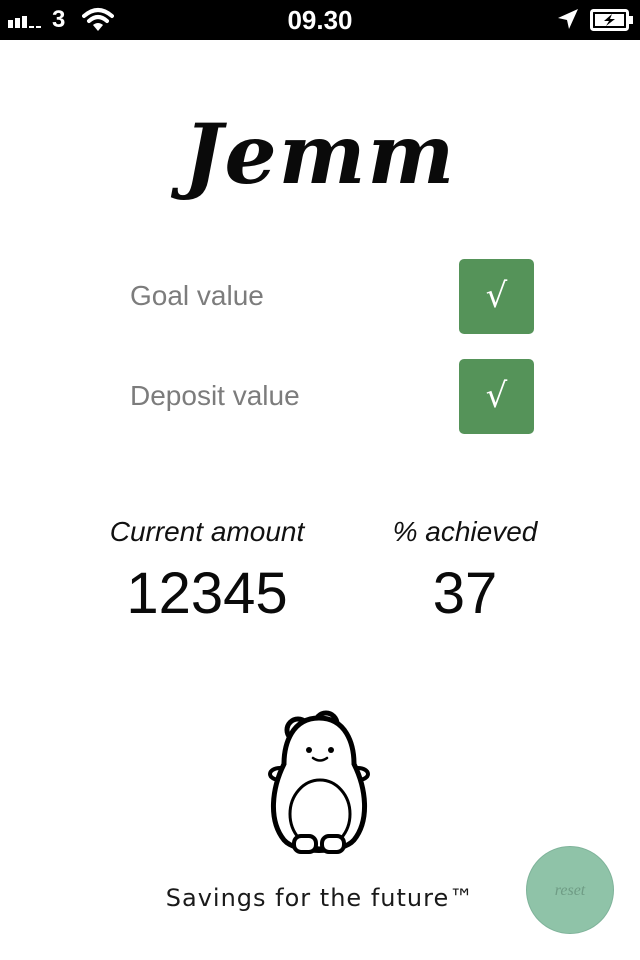 Image resolution: width=640 pixels, height=960 pixels. What do you see at coordinates (570, 890) in the screenshot?
I see `reset-button: reset` at bounding box center [570, 890].